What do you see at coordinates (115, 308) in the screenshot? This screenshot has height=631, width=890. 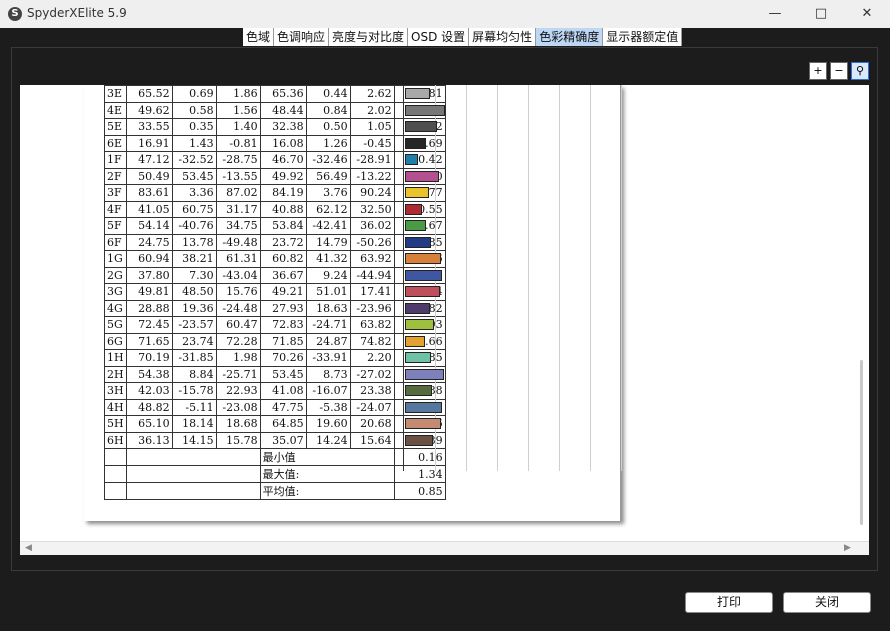 I see `patch-id: 4G` at bounding box center [115, 308].